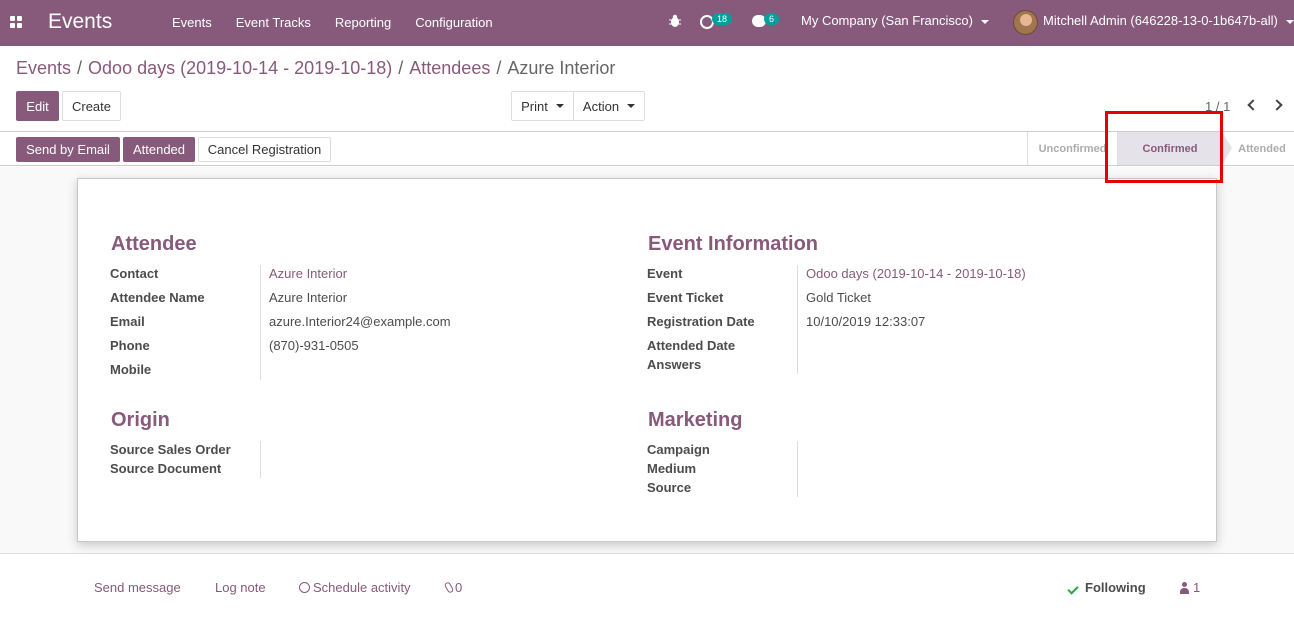 This screenshot has height=626, width=1294. I want to click on attachments-button: 0, so click(453, 587).